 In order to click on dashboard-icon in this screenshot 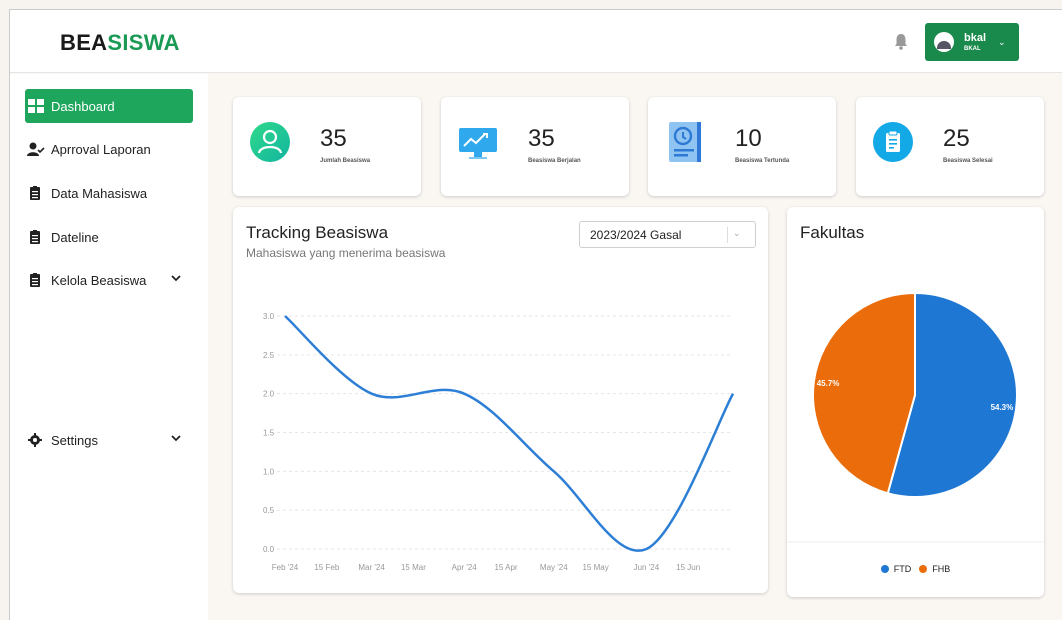, I will do `click(36, 106)`.